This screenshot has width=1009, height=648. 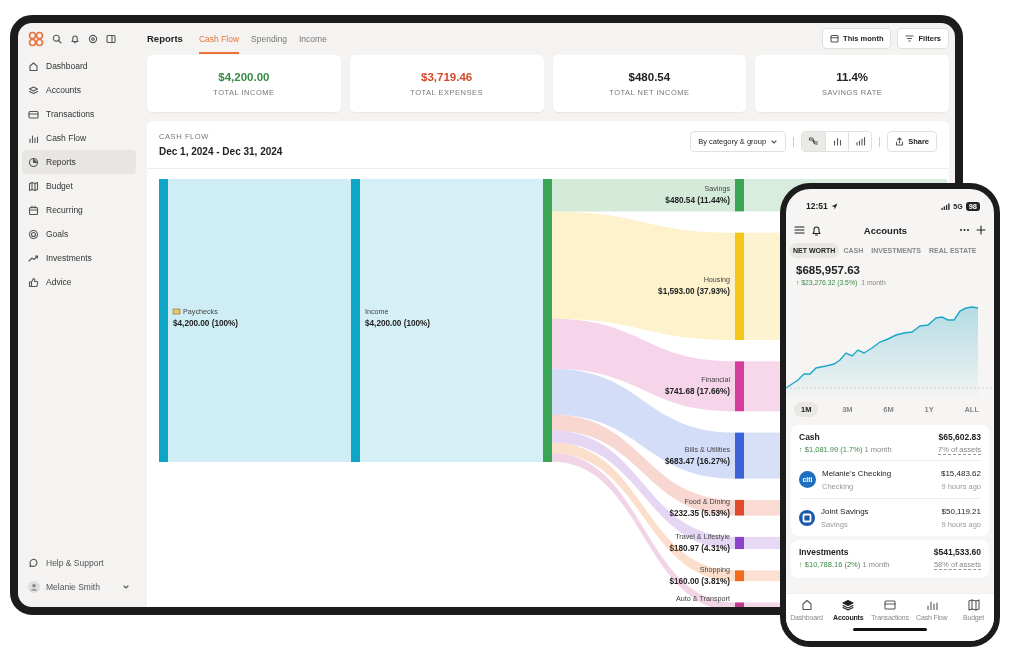 I want to click on avatar-icon, so click(x=34, y=587).